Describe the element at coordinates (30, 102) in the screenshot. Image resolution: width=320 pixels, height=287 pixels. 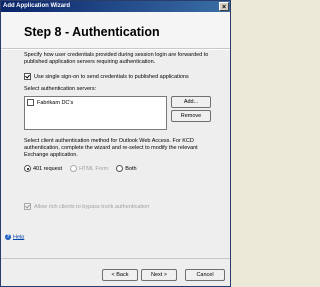
I see `server-checkbox` at that location.